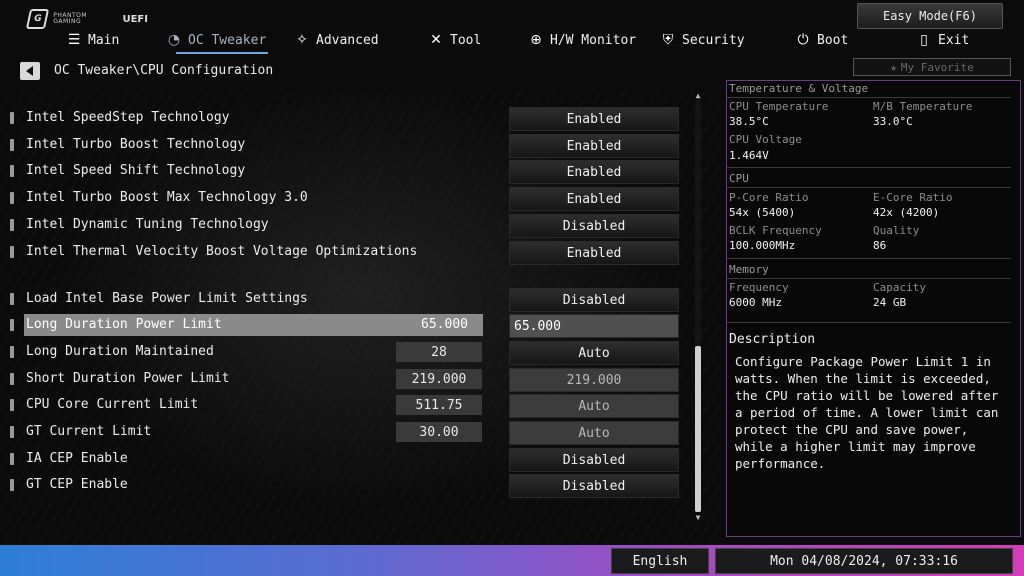 This screenshot has width=1024, height=576. What do you see at coordinates (124, 324) in the screenshot?
I see `setting-label: Long Duration Power Limit` at bounding box center [124, 324].